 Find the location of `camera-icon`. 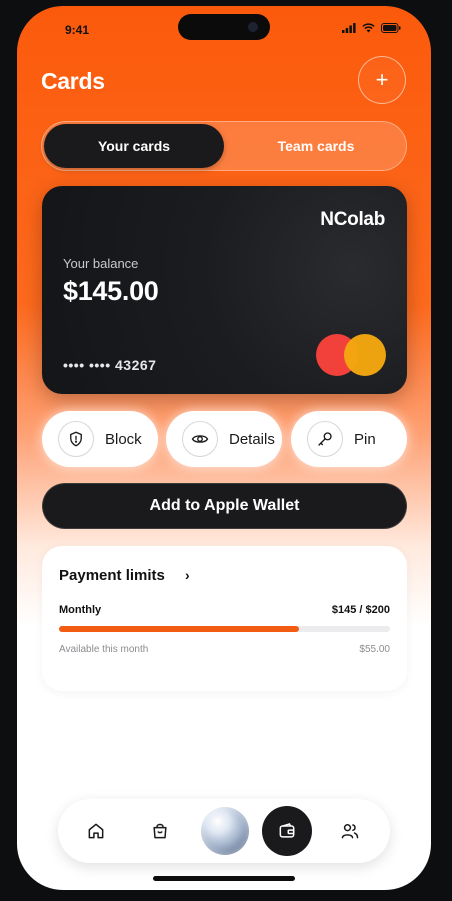

camera-icon is located at coordinates (253, 27).